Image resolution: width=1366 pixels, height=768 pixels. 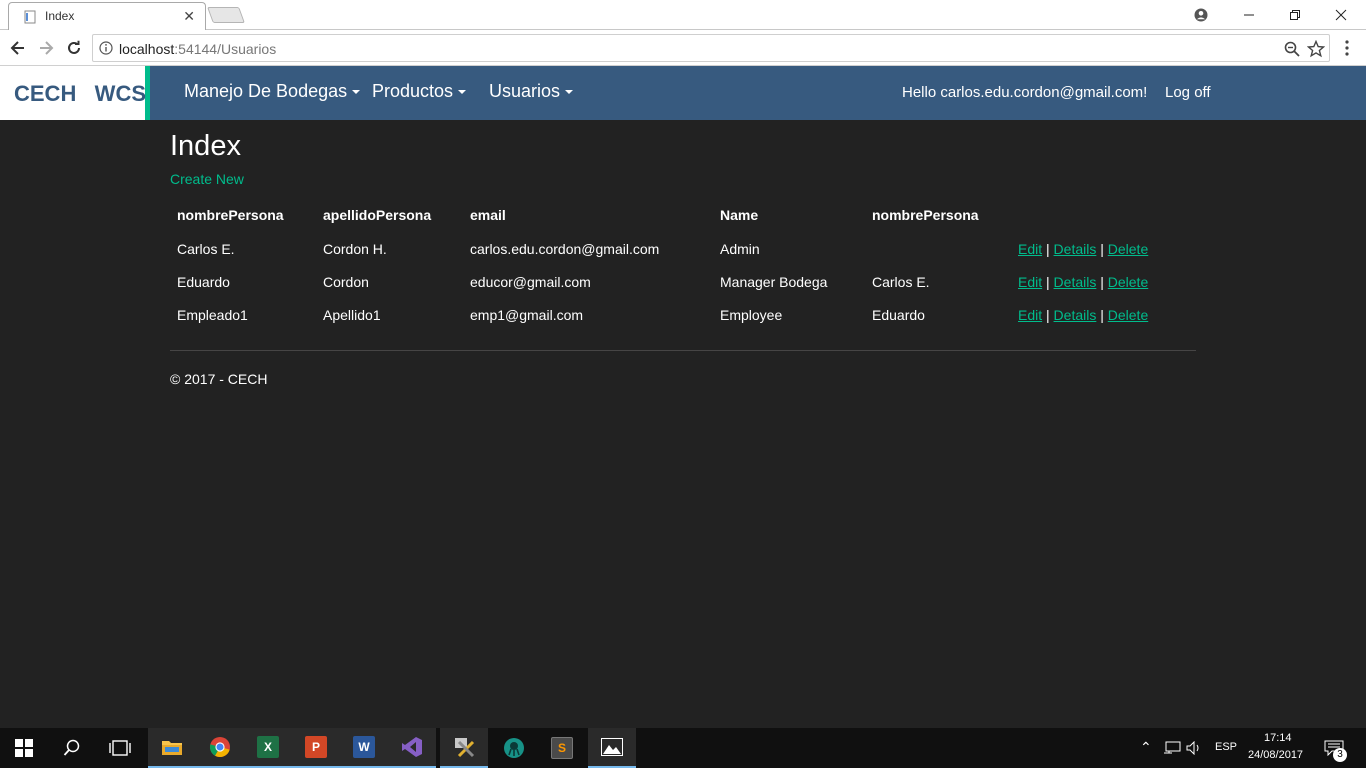 I want to click on menu-manejo-de-bodegas: Manejo De Bodegas, so click(x=272, y=91).